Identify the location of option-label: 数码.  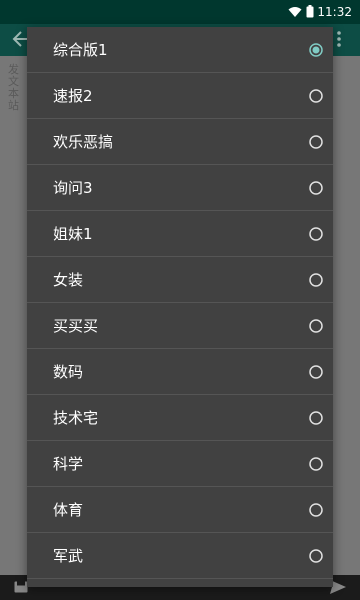
(68, 372).